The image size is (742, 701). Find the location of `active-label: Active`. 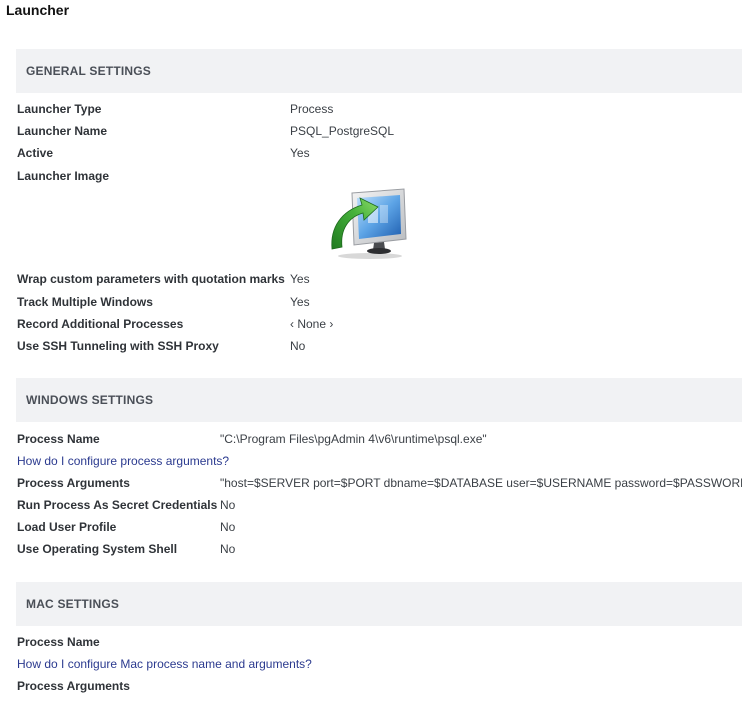

active-label: Active is located at coordinates (35, 153).